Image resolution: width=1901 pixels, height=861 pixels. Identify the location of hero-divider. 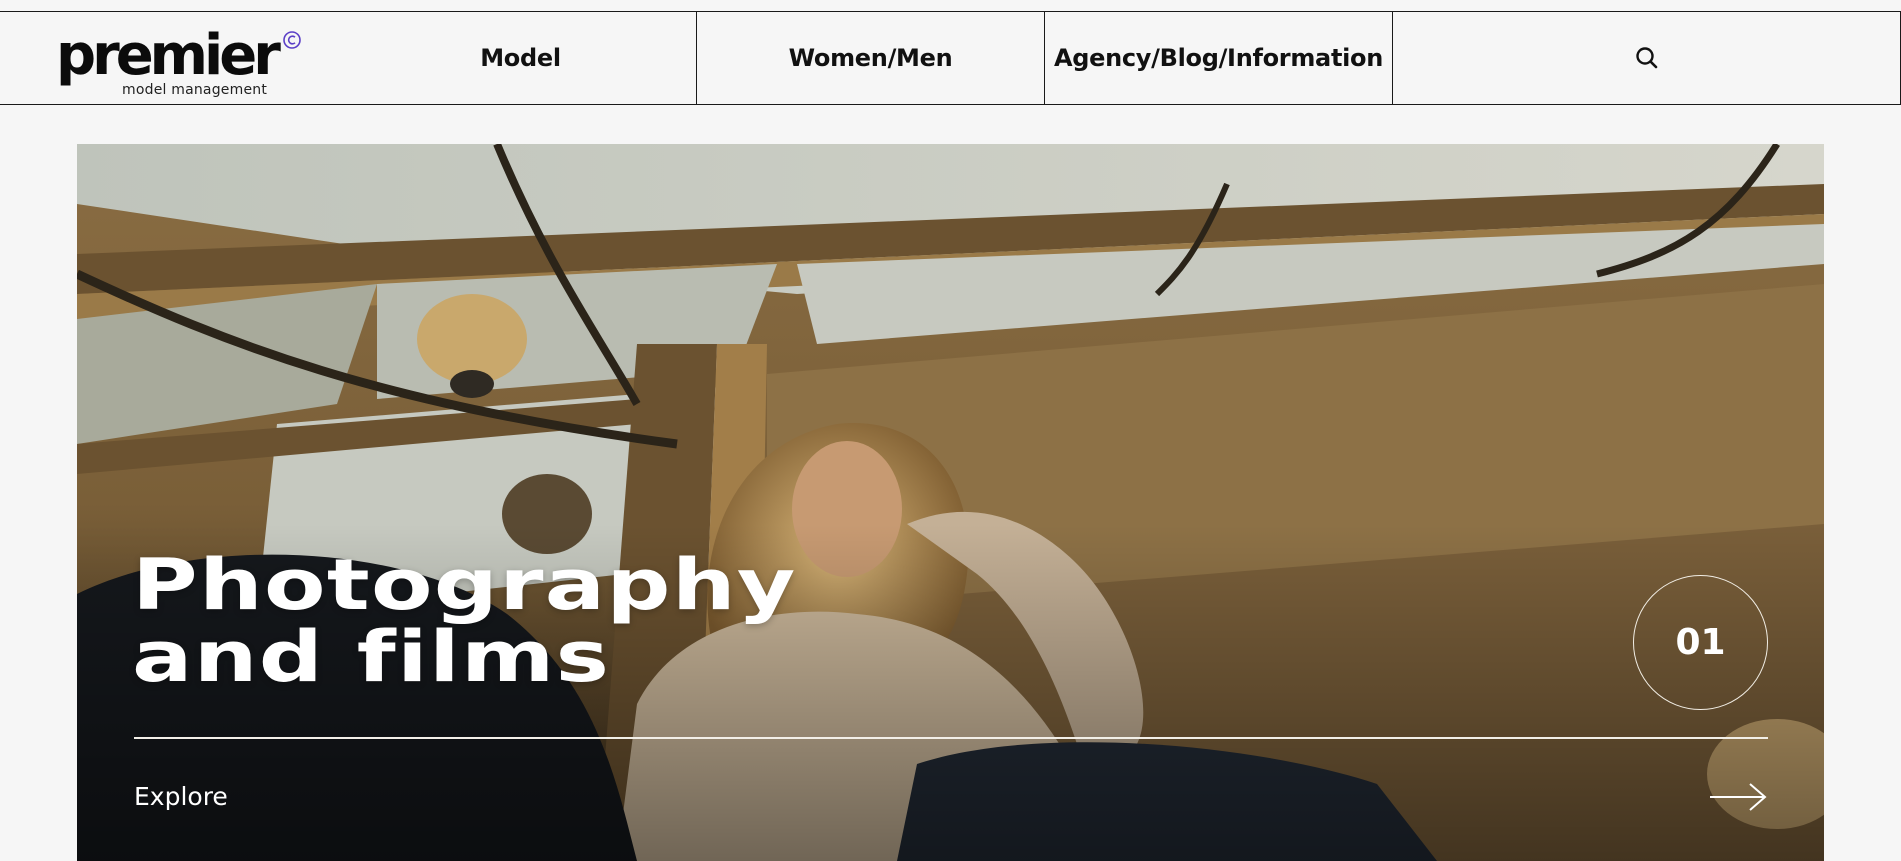
(951, 738).